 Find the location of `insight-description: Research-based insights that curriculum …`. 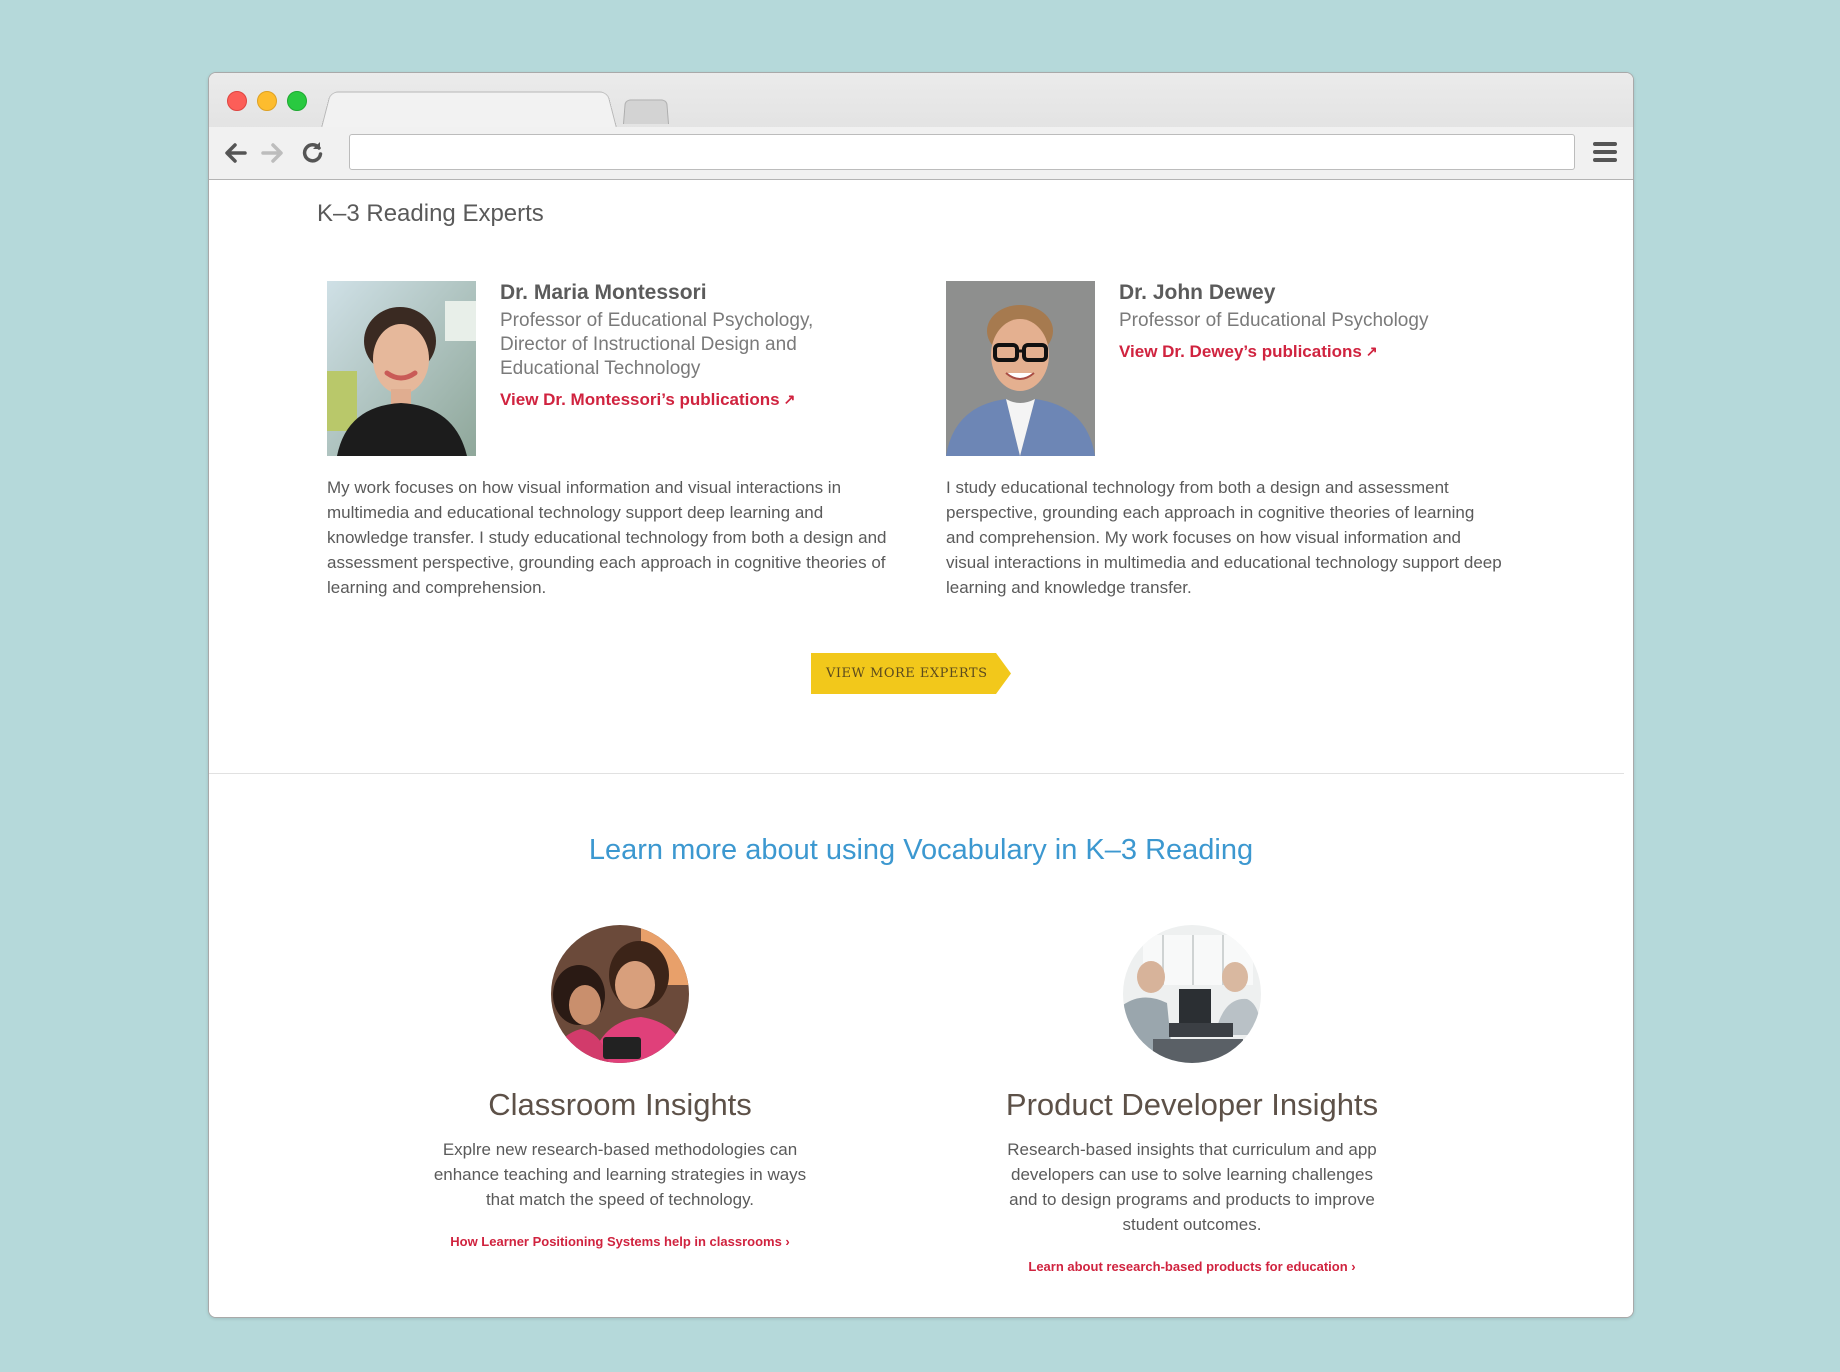

insight-description: Research-based insights that curriculum … is located at coordinates (1192, 1187).